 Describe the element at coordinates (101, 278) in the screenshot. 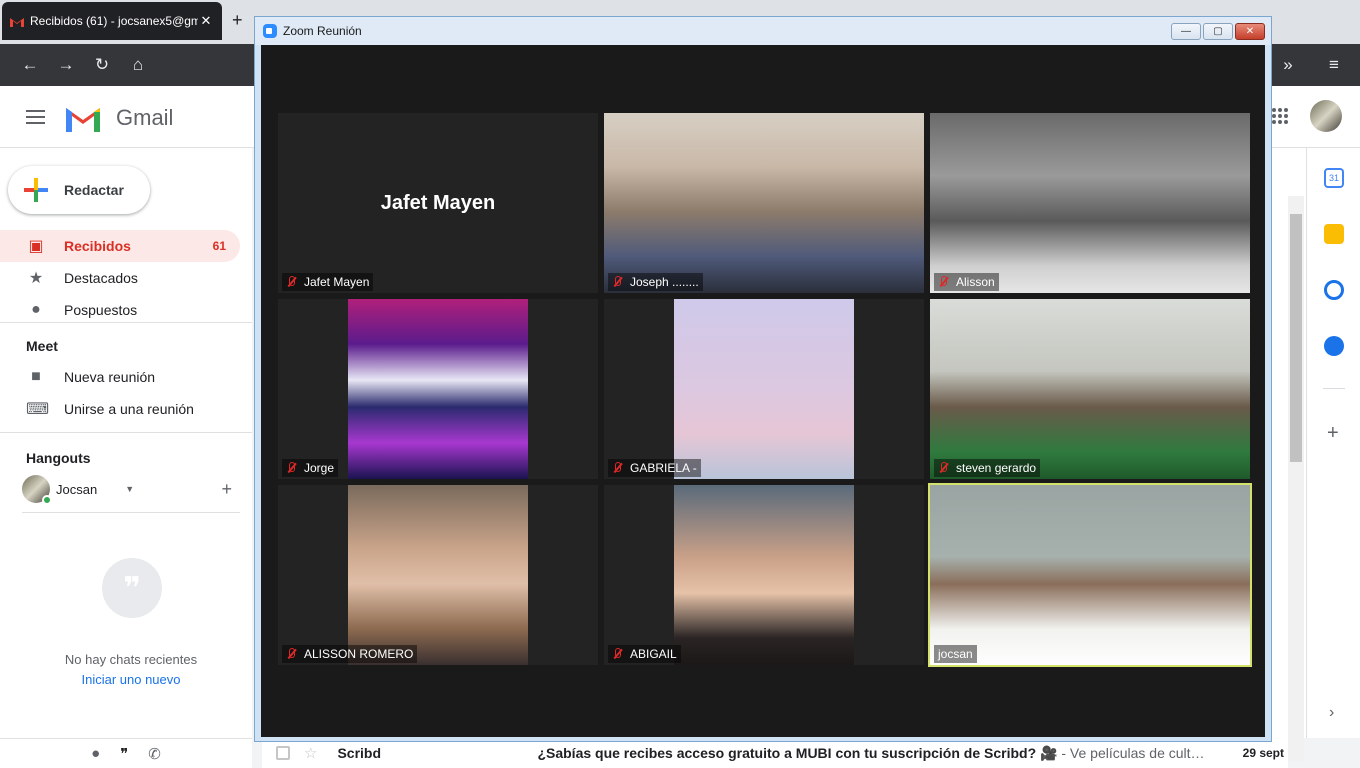

I see `sidebar-item-label: Destacados` at that location.